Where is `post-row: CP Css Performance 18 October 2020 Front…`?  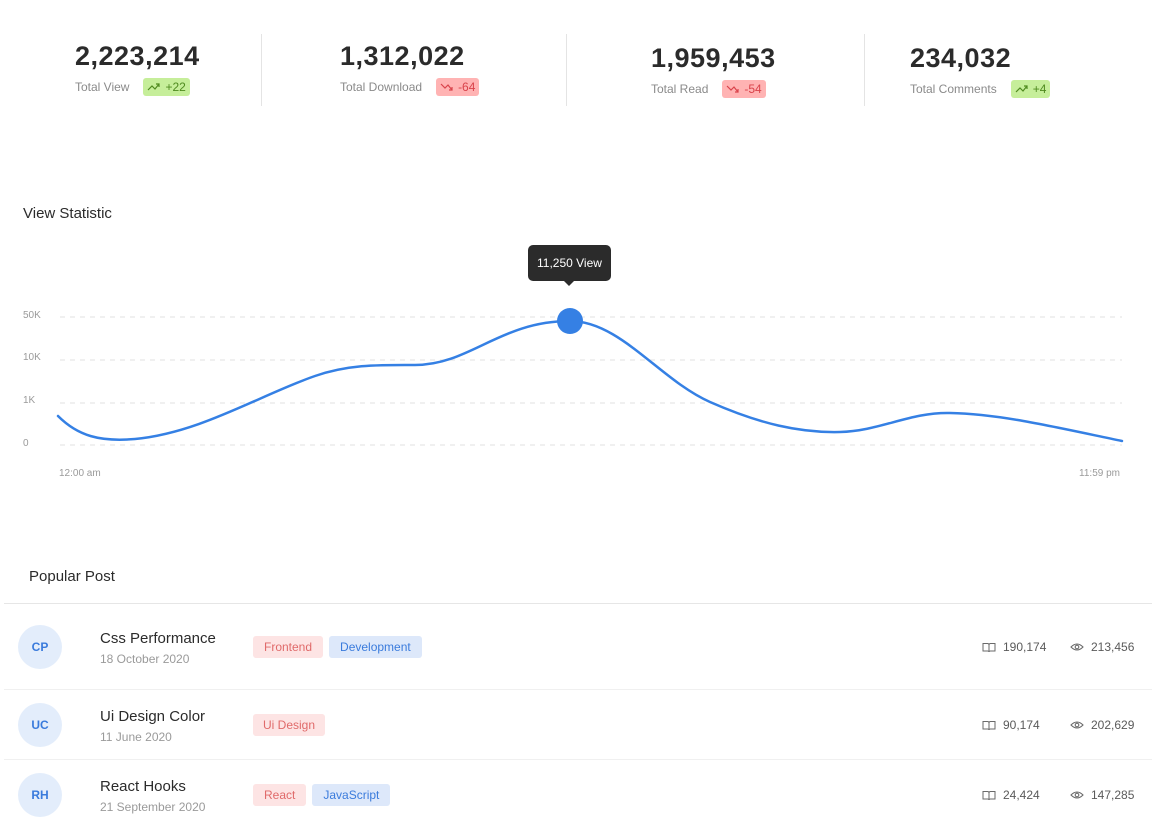
post-row: CP Css Performance 18 October 2020 Front… is located at coordinates (578, 647).